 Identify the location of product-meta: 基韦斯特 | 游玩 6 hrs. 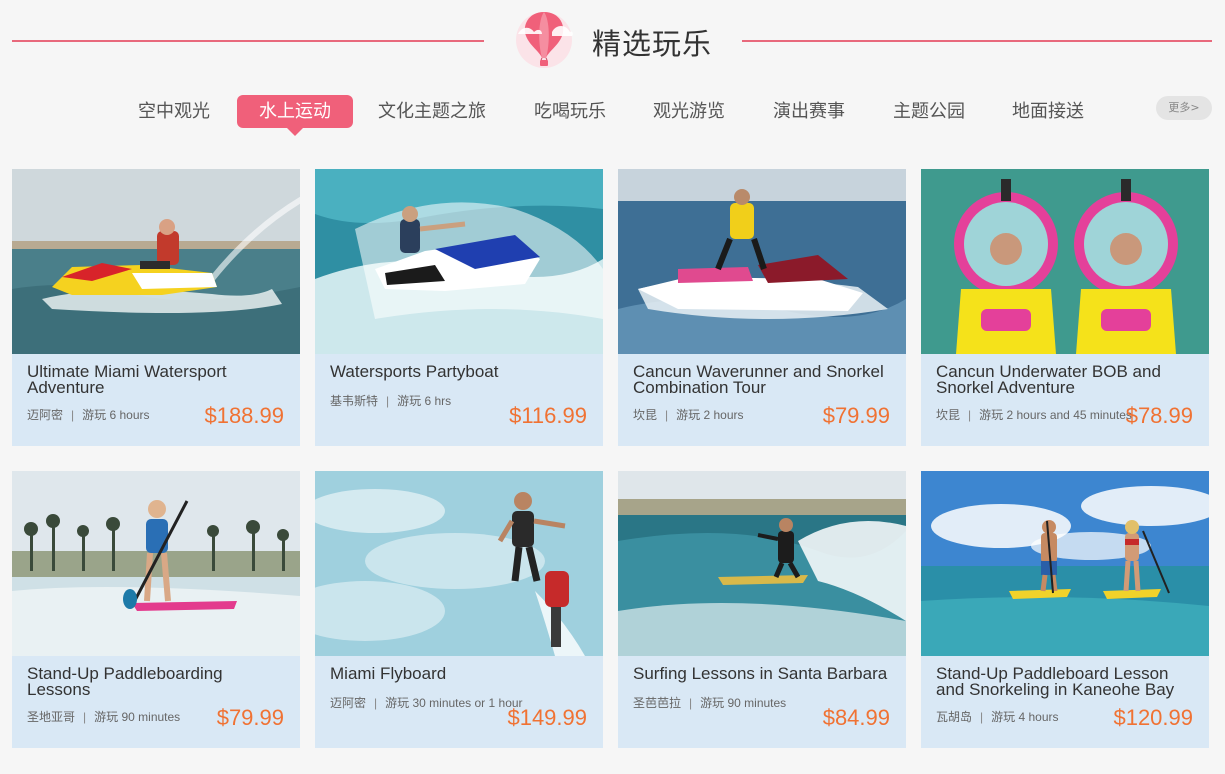
(390, 400).